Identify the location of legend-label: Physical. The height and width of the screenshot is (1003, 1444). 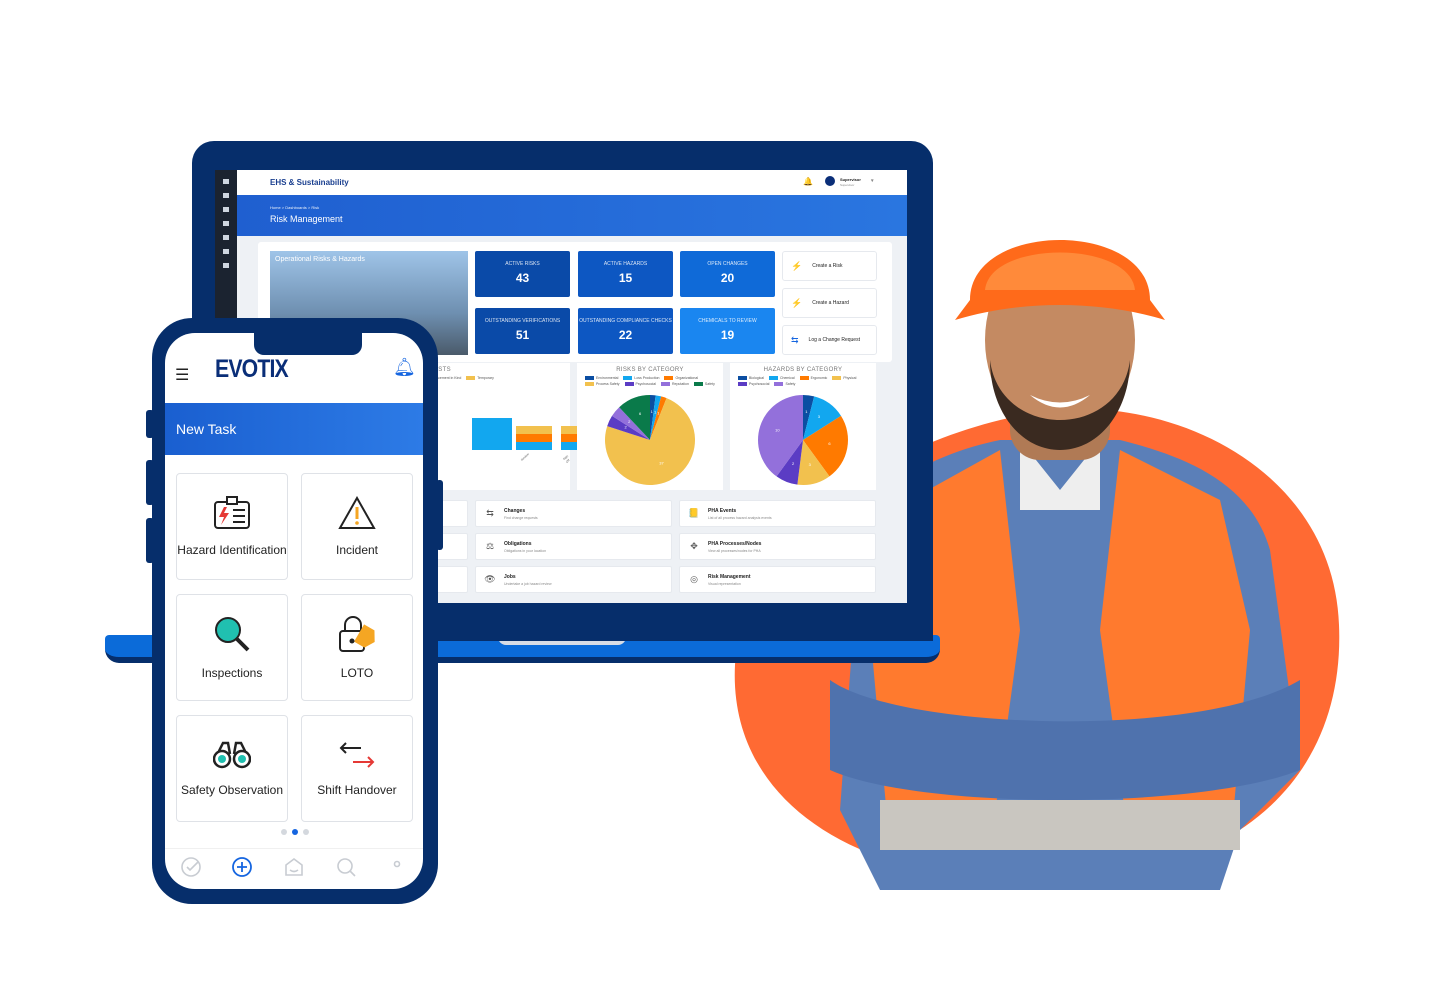
(850, 378).